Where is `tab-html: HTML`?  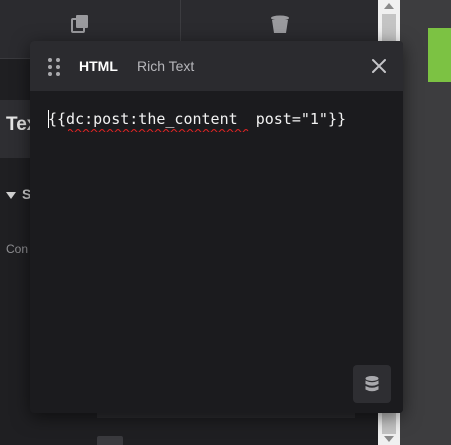 tab-html: HTML is located at coordinates (98, 66).